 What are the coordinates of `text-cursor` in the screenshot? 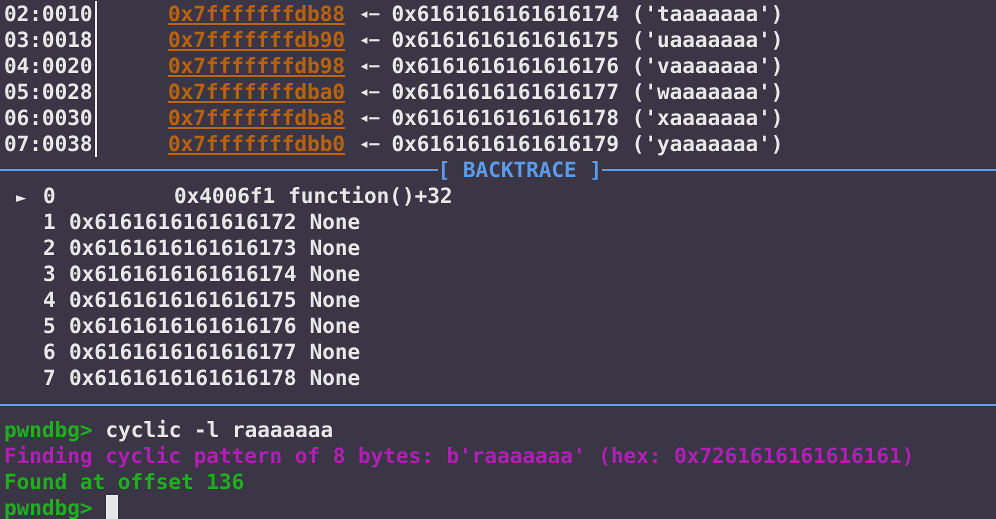 It's located at (112, 507).